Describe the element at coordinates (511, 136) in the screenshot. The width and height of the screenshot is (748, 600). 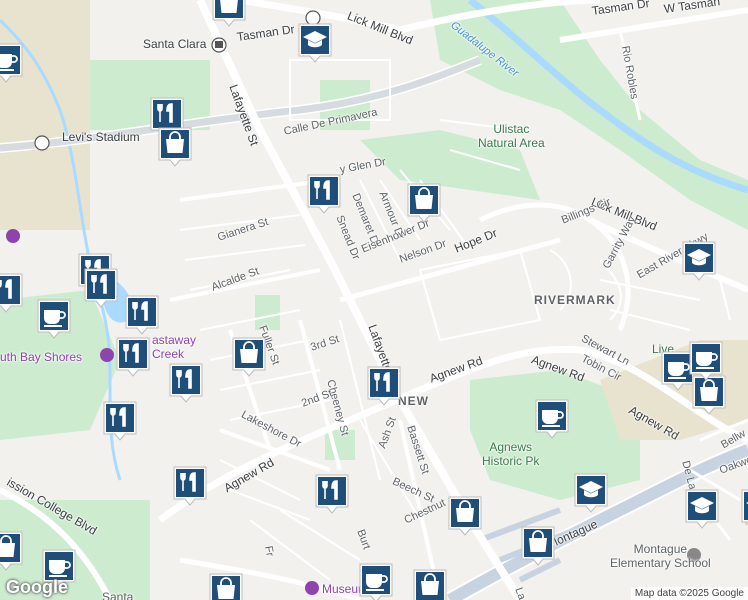
I see `place-label-ulistac-natural-area: Ulistac Natural Area` at that location.